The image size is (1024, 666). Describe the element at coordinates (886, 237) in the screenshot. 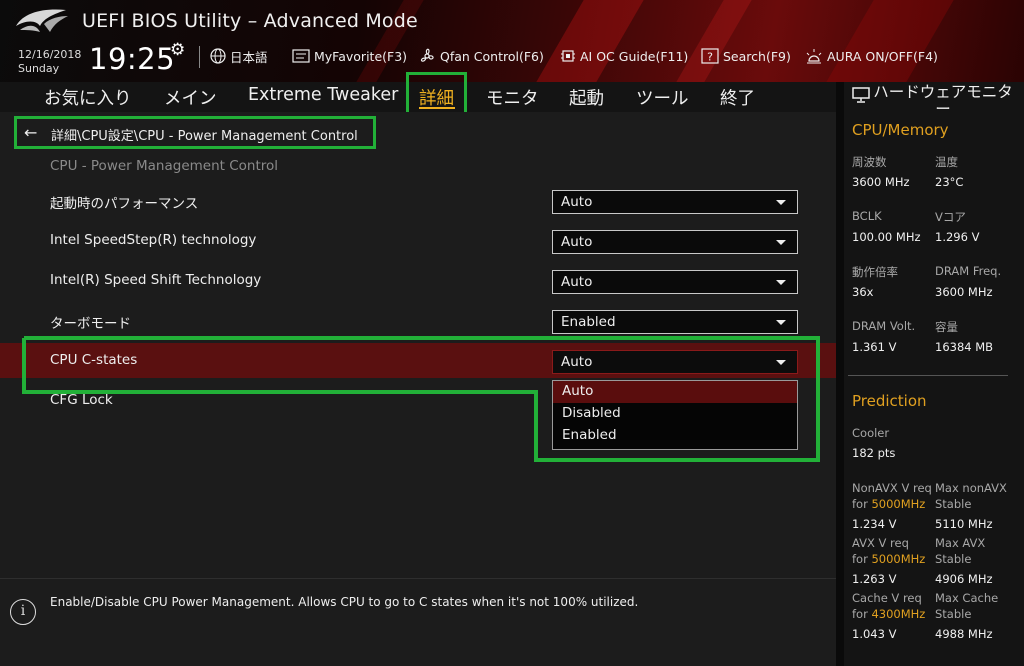

I see `bclk-value: 100.00 MHz` at that location.